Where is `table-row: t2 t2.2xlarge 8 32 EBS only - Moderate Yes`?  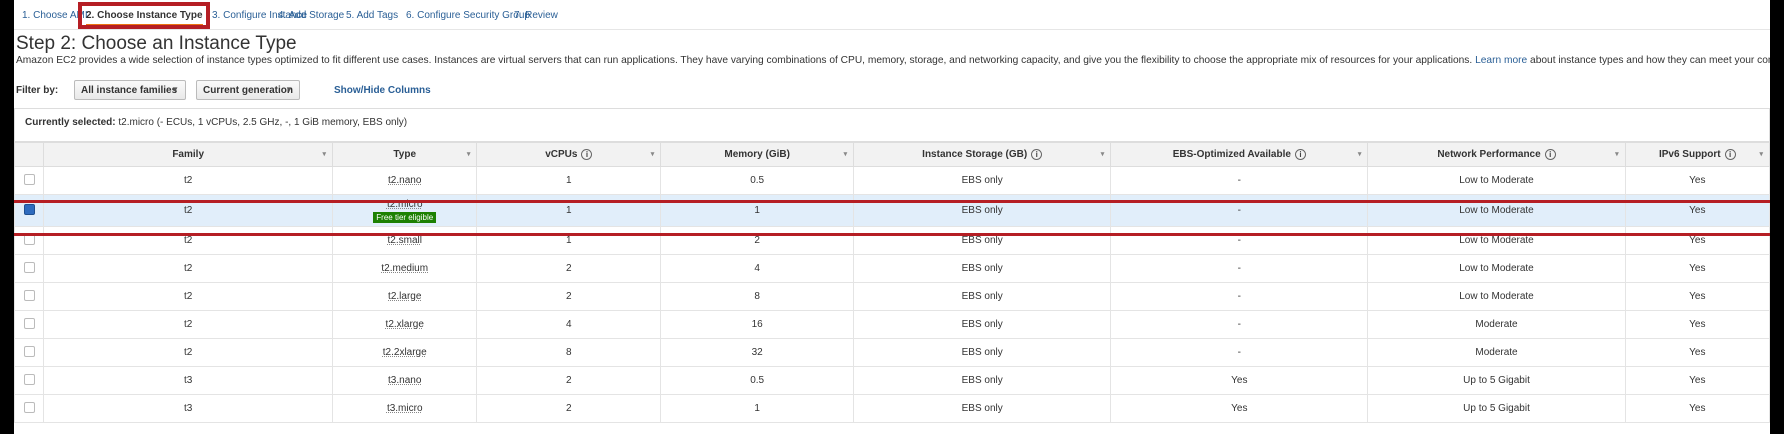
table-row: t2 t2.2xlarge 8 32 EBS only - Moderate Yes is located at coordinates (892, 352).